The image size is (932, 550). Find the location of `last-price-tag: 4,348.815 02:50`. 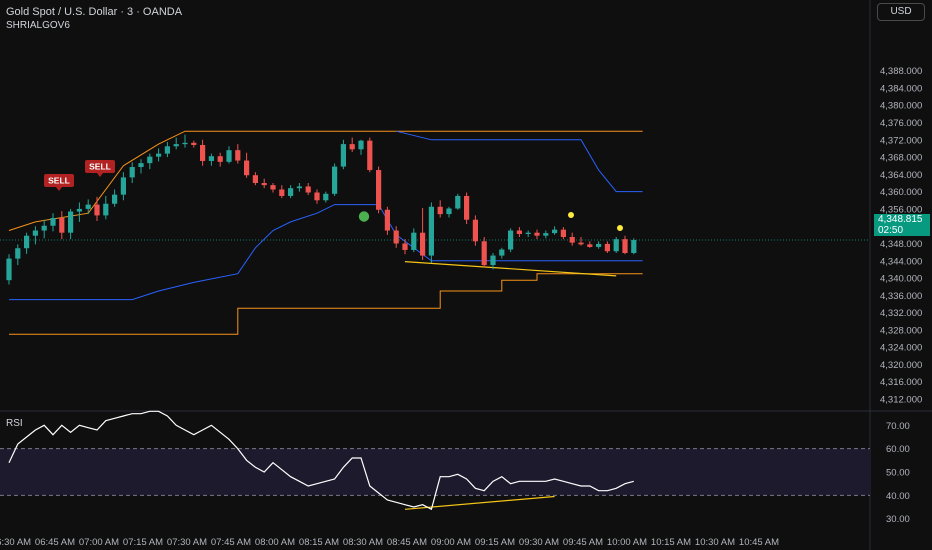

last-price-tag: 4,348.815 02:50 is located at coordinates (902, 225).